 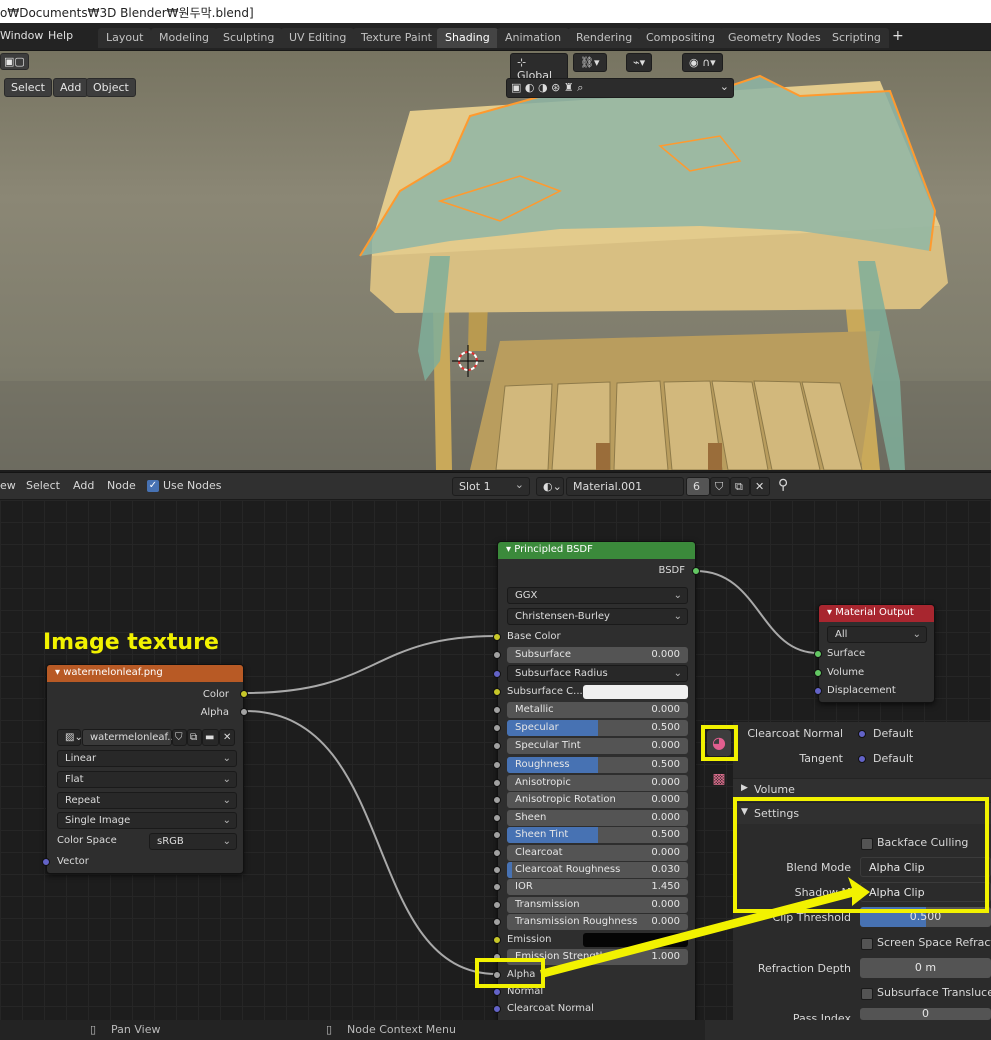 I want to click on annotation-arrow, so click(x=705, y=927).